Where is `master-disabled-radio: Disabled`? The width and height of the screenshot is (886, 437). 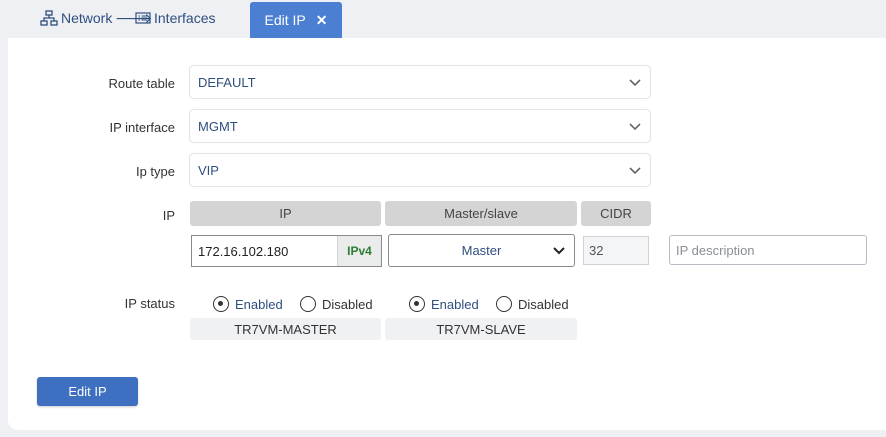 master-disabled-radio: Disabled is located at coordinates (336, 304).